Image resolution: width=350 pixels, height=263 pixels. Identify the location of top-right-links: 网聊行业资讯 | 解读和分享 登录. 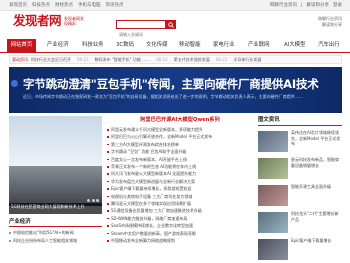
(304, 5).